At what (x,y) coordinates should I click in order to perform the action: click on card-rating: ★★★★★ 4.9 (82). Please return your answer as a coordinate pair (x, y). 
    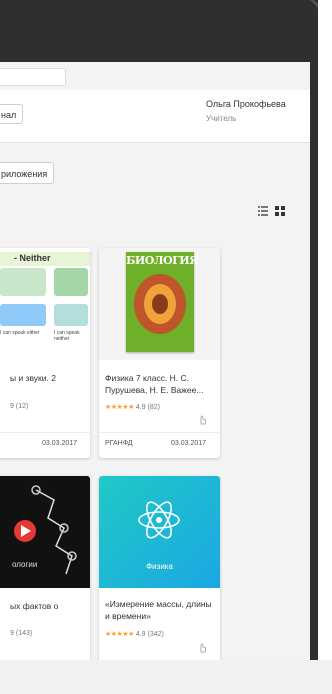
    Looking at the image, I should click on (132, 407).